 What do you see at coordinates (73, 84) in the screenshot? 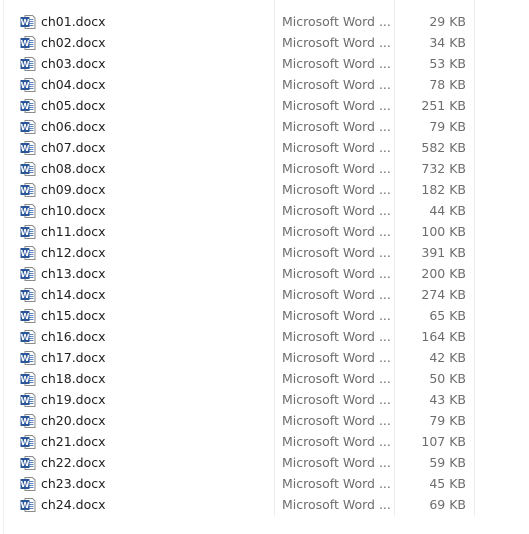
I see `file-name: ch04.docx` at bounding box center [73, 84].